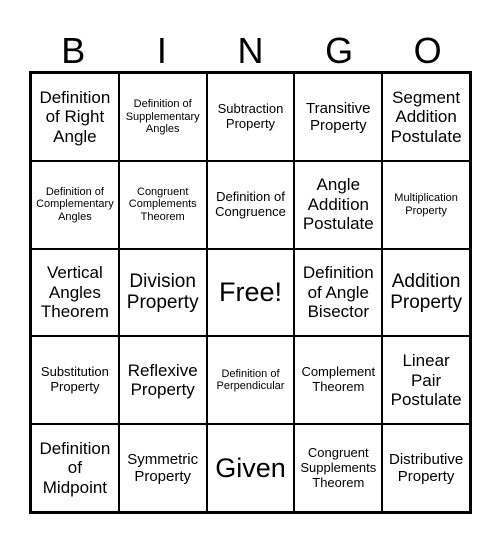 The image size is (501, 544). I want to click on bingo-cell: Congruent Complements Theorem, so click(162, 204).